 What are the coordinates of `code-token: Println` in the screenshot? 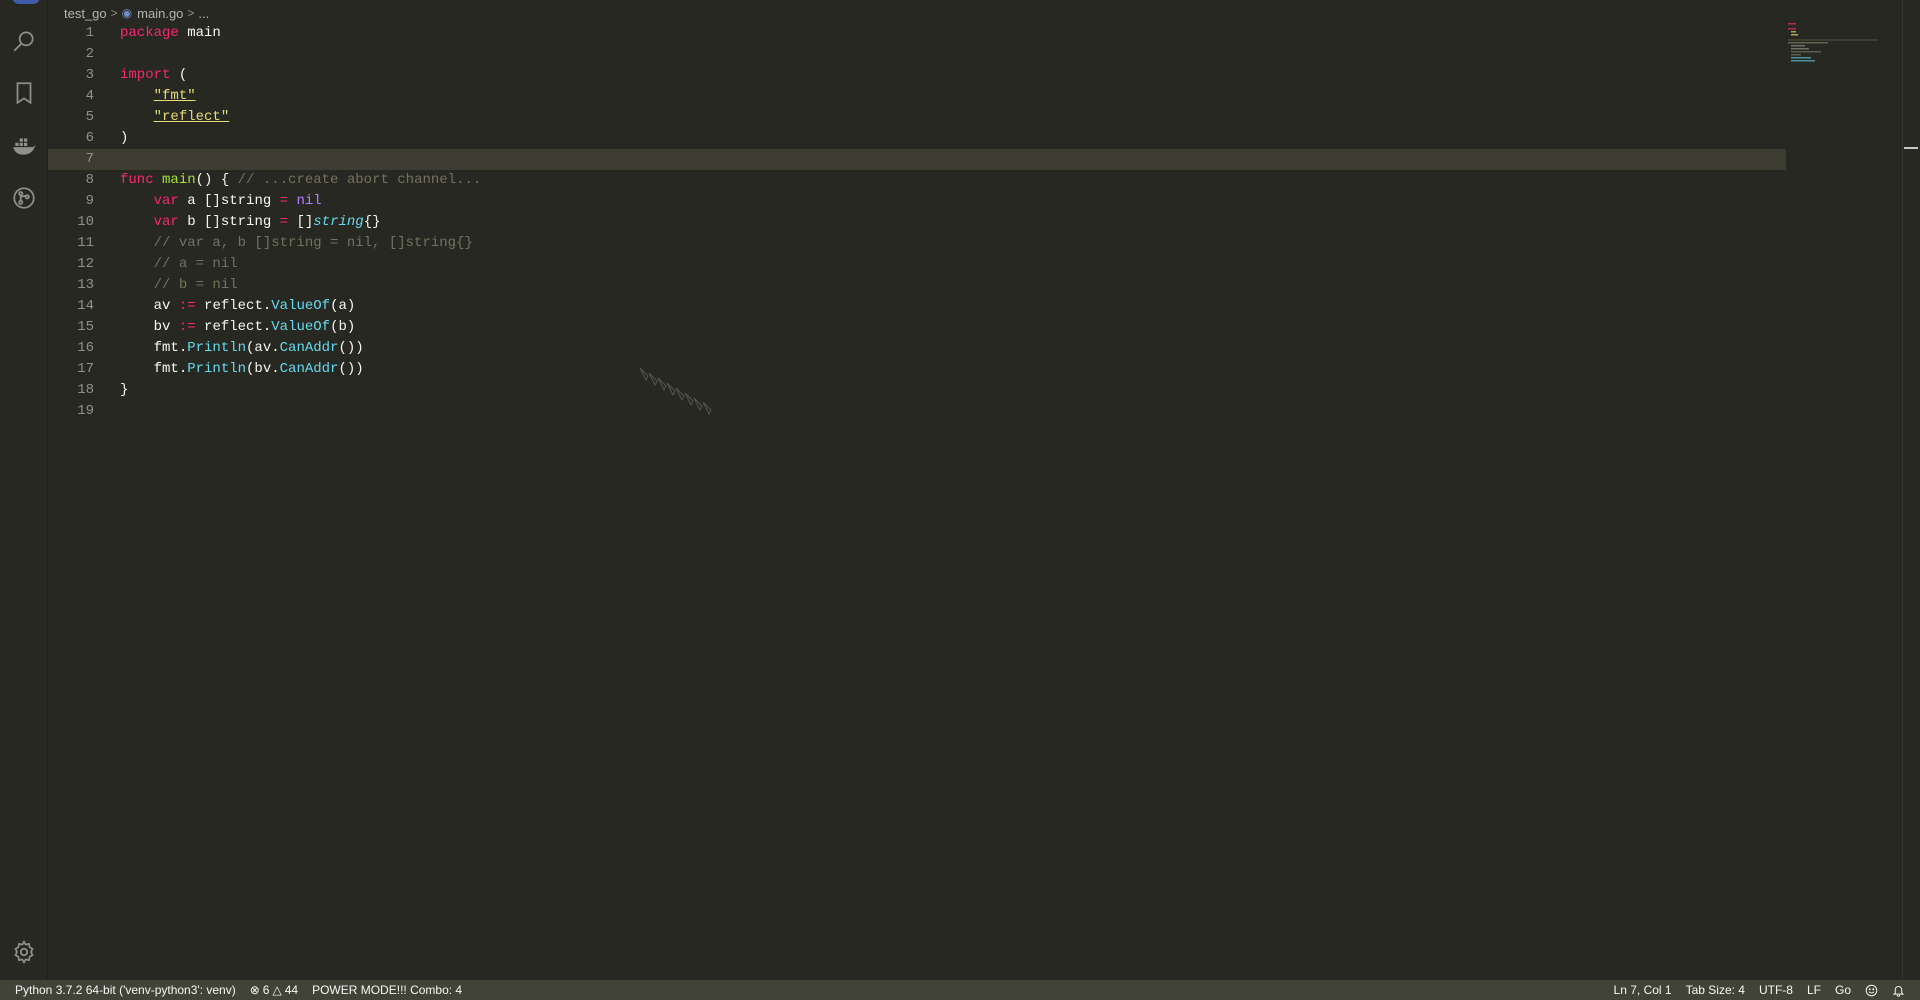 It's located at (217, 369).